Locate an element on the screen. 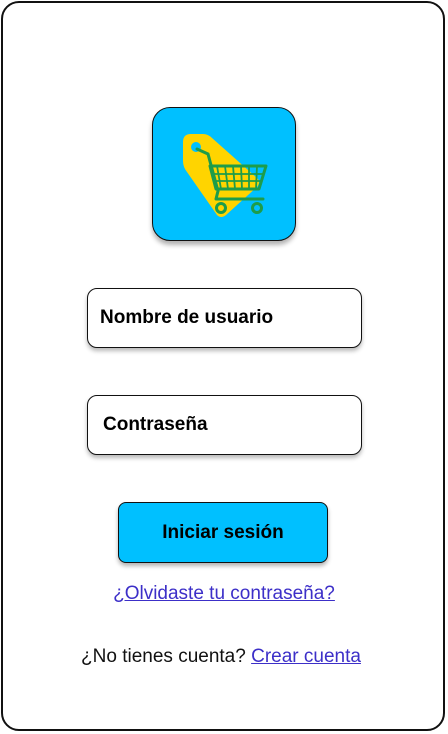 The width and height of the screenshot is (448, 734). app-logo is located at coordinates (224, 174).